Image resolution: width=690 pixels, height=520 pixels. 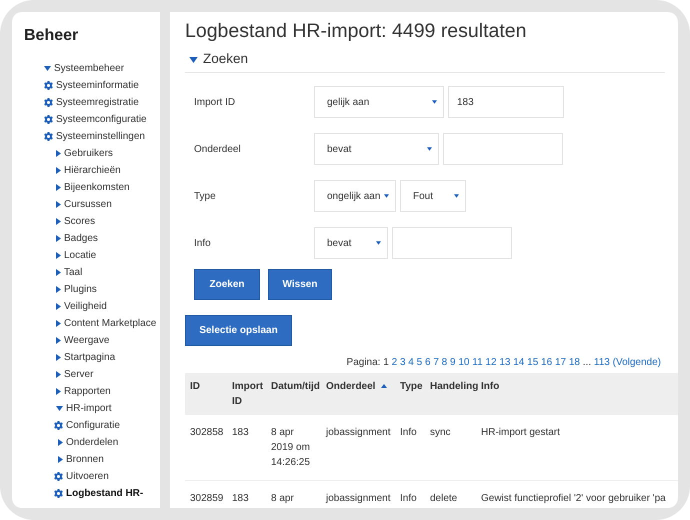 What do you see at coordinates (395, 362) in the screenshot?
I see `page-link: 2` at bounding box center [395, 362].